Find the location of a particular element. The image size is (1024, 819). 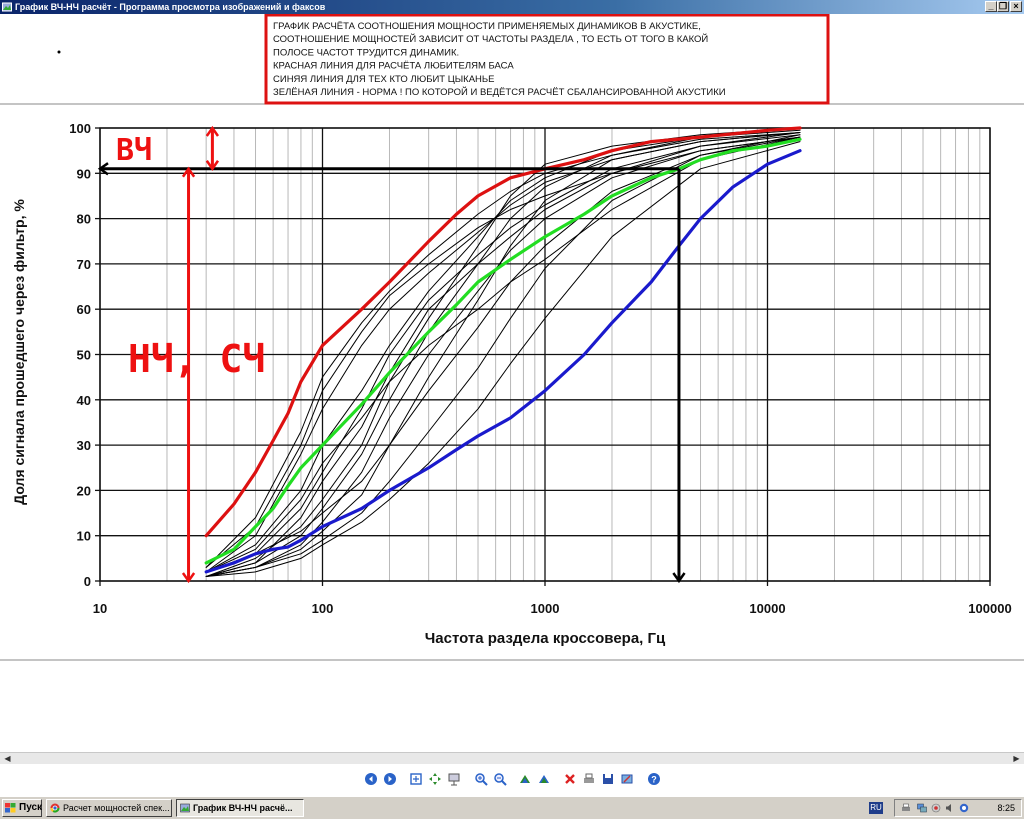

minimize-button: _ is located at coordinates (991, 6).